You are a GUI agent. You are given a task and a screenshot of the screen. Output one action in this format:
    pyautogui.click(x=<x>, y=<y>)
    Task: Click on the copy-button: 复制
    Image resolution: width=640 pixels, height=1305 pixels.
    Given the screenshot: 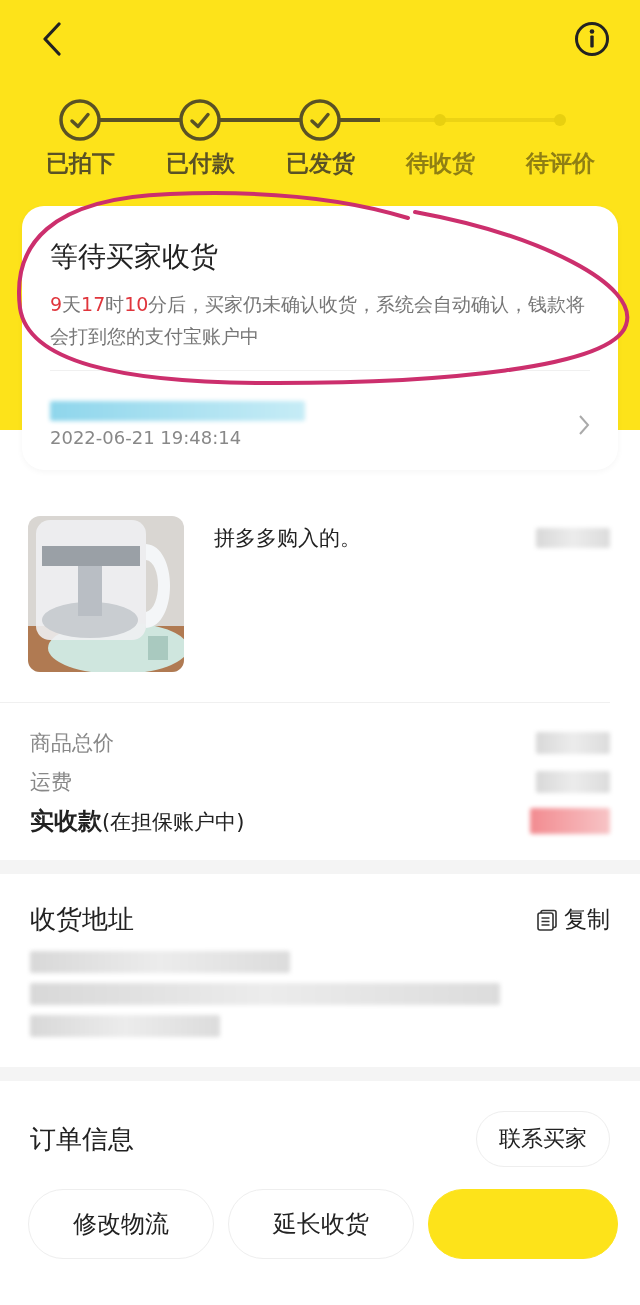 What is the action you would take?
    pyautogui.click(x=573, y=919)
    